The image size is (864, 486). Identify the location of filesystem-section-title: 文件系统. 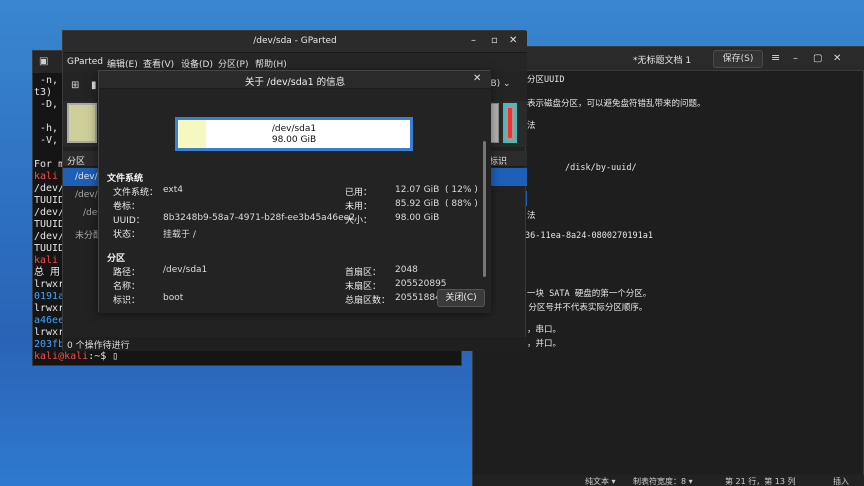
(125, 179).